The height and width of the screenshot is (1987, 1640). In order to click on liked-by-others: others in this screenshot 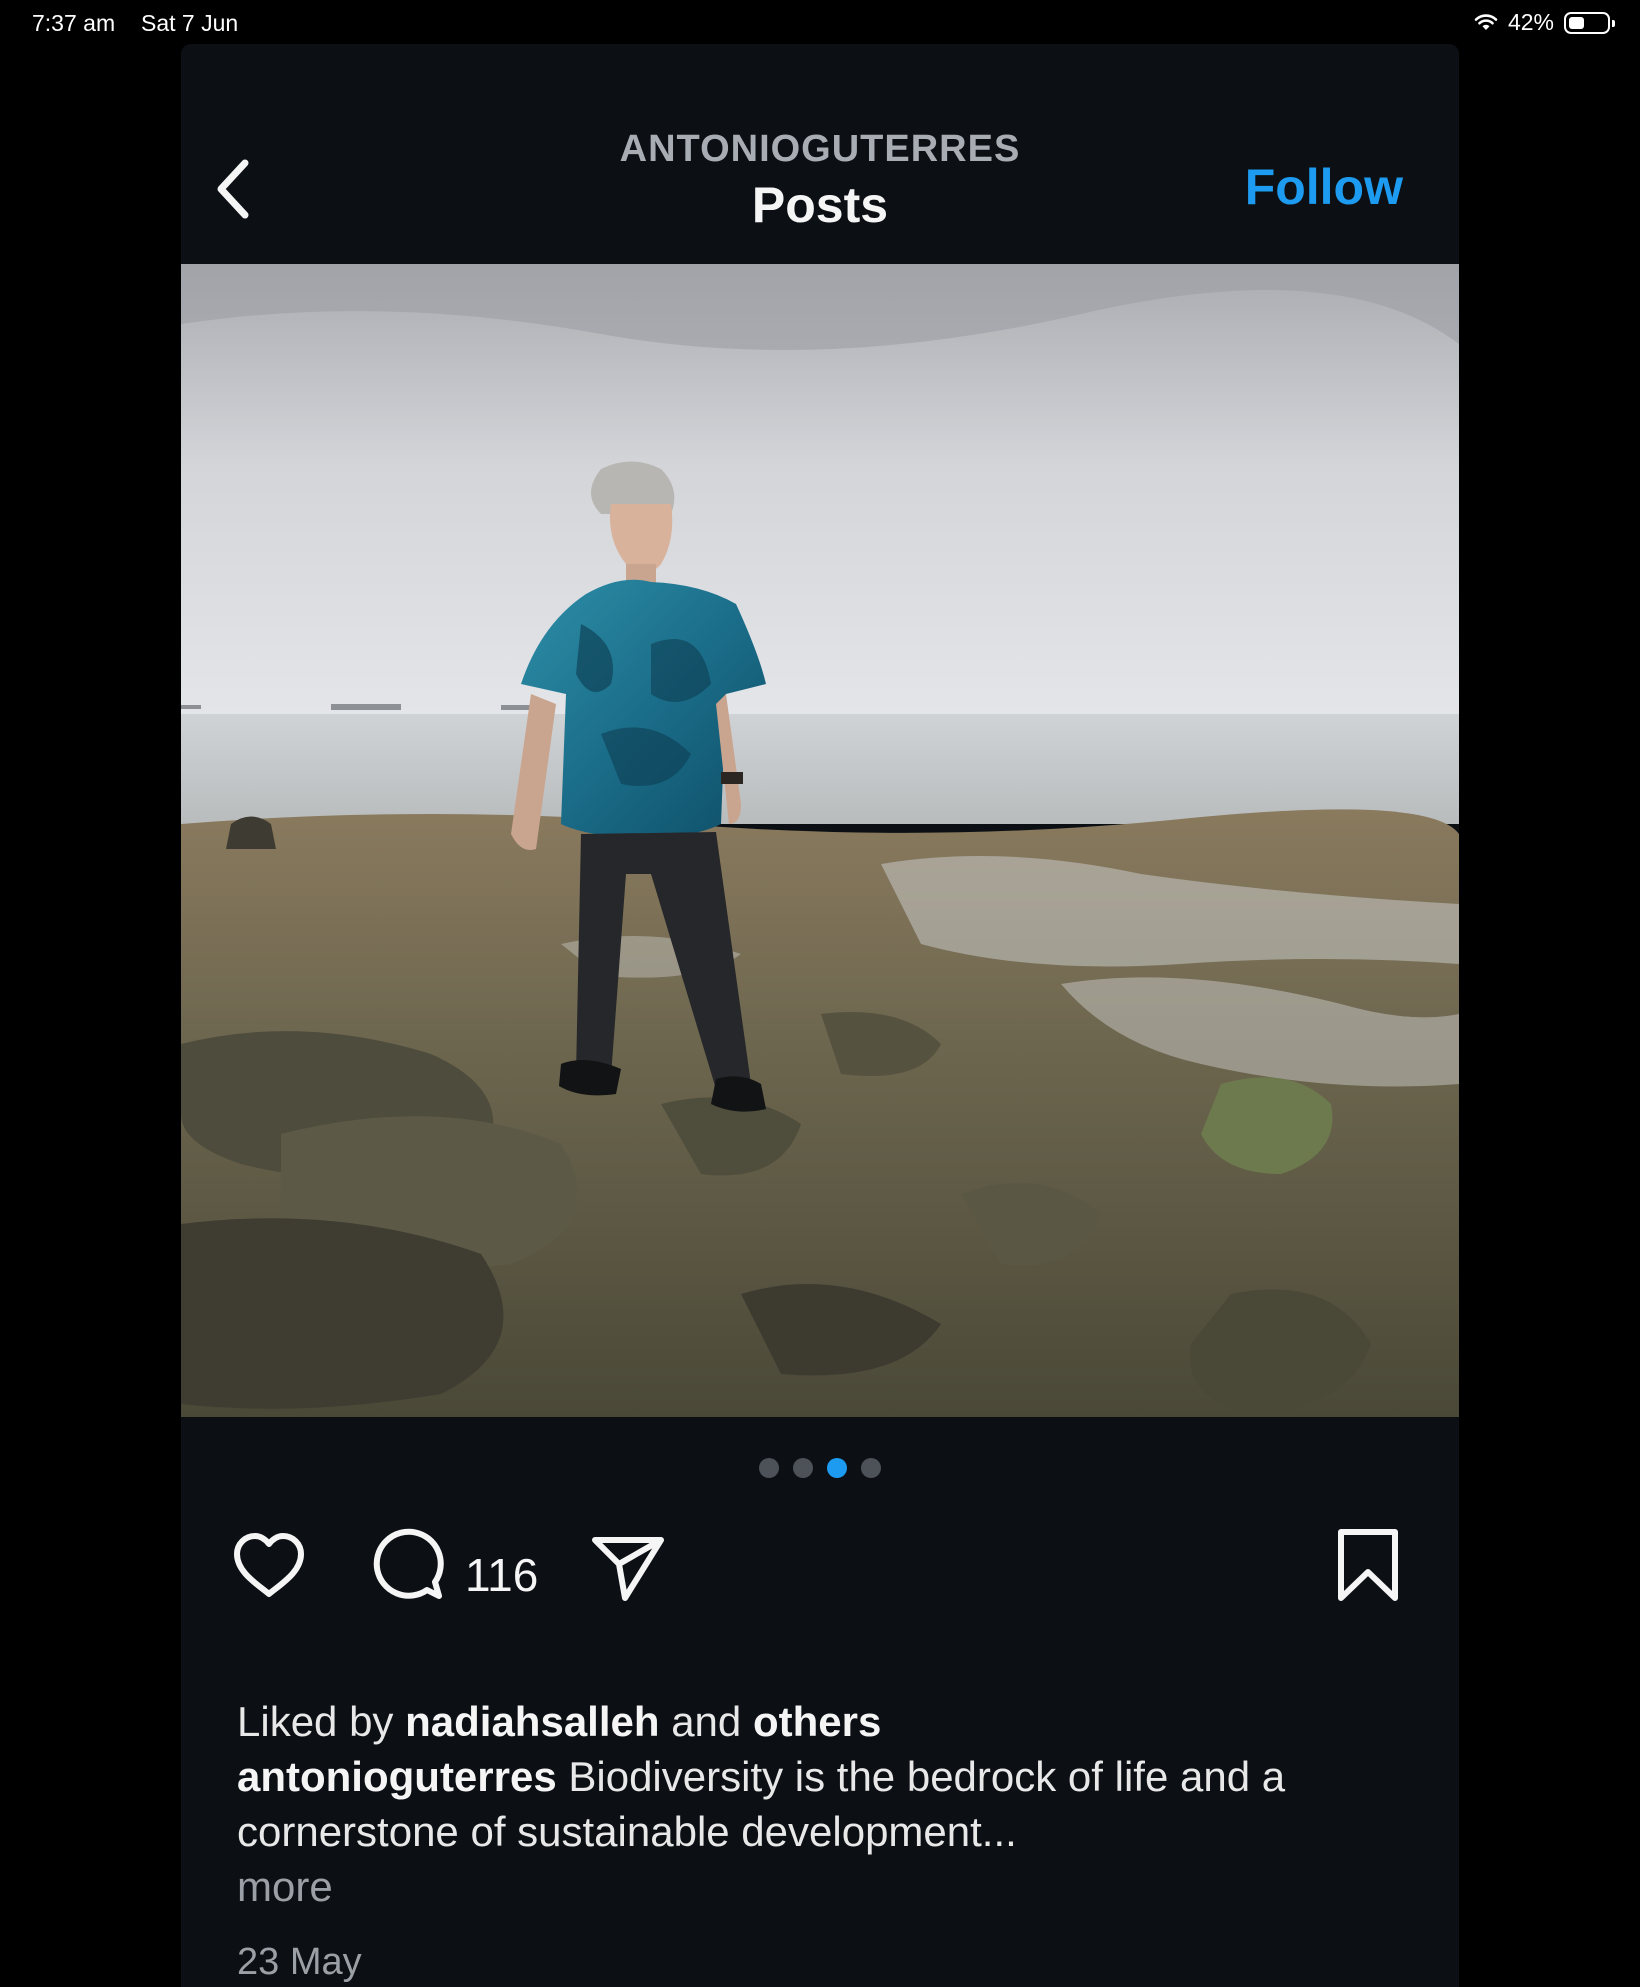, I will do `click(817, 1721)`.